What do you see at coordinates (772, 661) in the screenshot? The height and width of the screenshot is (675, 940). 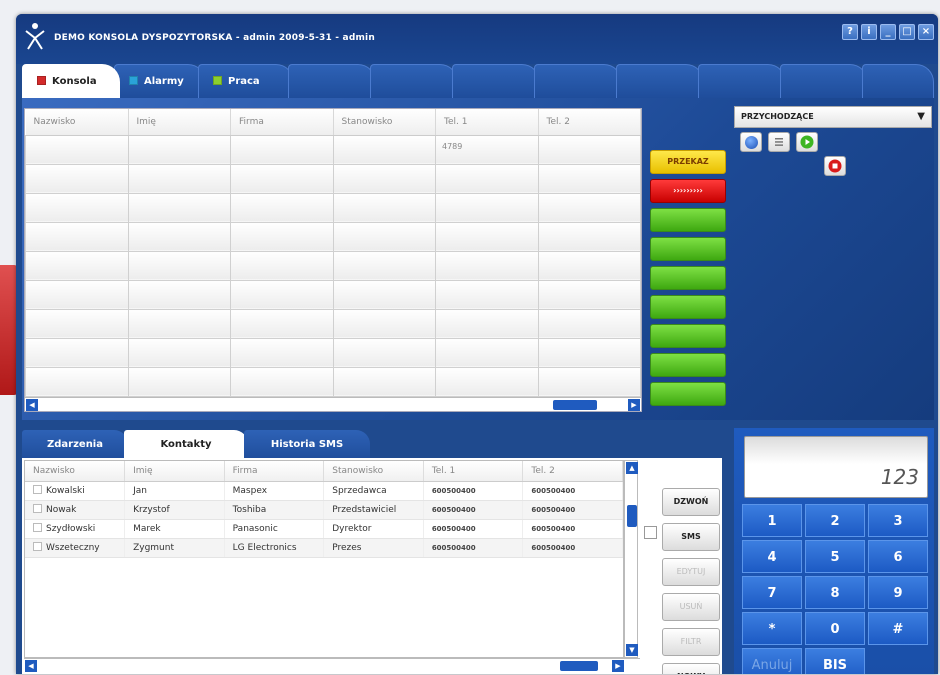 I see `cancel-button: Anuluj` at bounding box center [772, 661].